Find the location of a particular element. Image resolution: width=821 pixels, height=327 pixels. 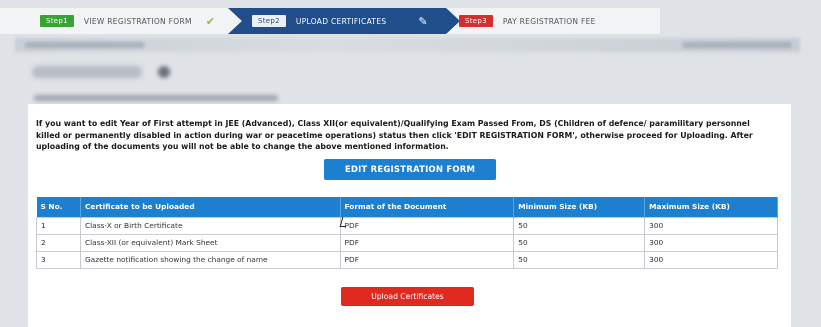

step-number-badge: Step2 is located at coordinates (269, 21).